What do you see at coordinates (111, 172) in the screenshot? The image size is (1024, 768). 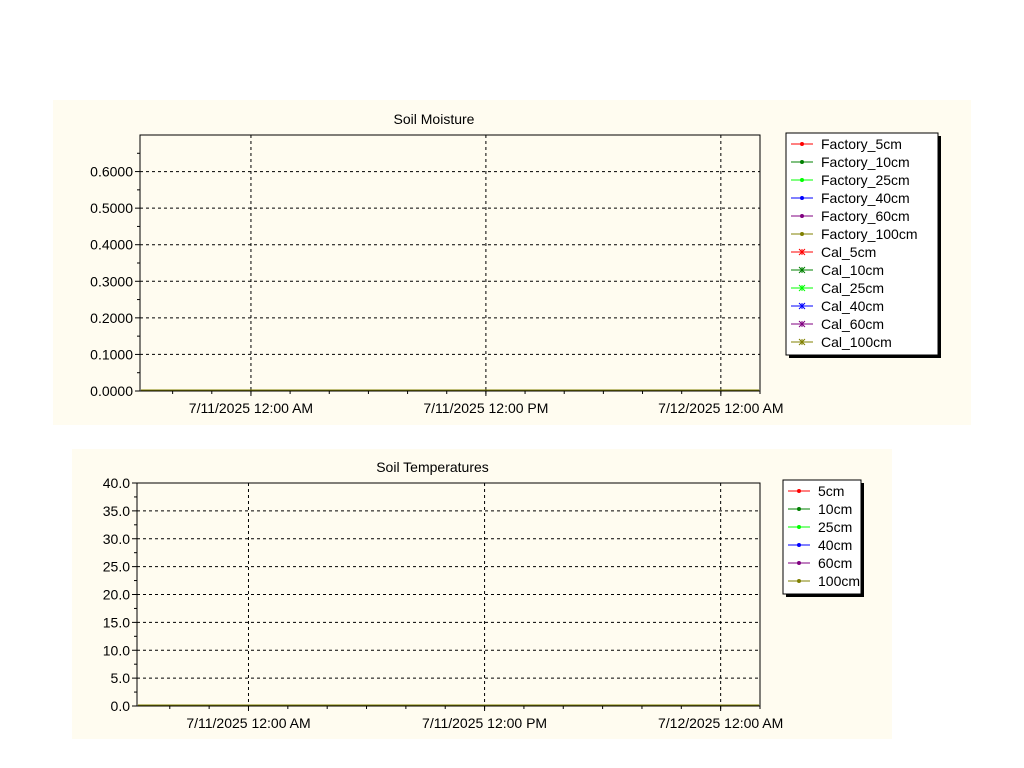 I see `y-tick-label: 0.6000` at bounding box center [111, 172].